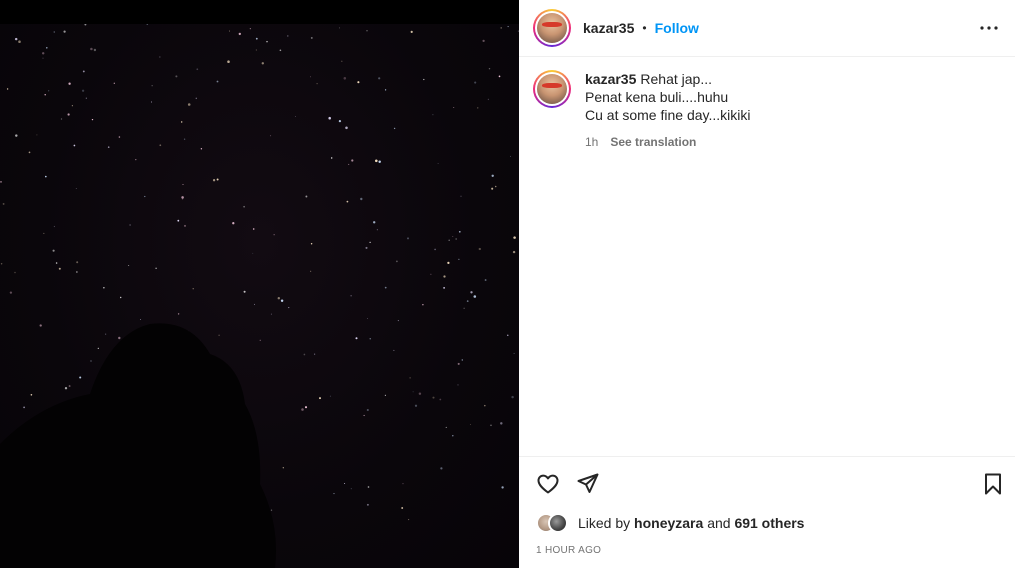 Image resolution: width=1015 pixels, height=568 pixels. I want to click on caption-line-3: Cu at some fine day...kikiki, so click(668, 115).